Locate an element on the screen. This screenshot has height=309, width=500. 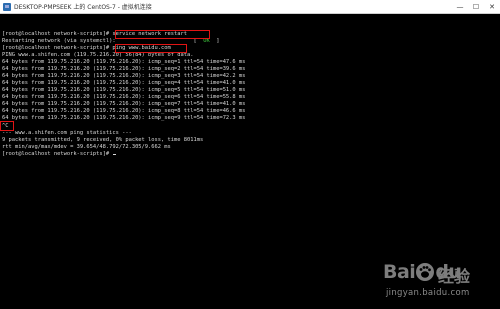
window-title: DESKTOP-PMPSEEK 上的 CentOS-7 - 虚拟机连接 is located at coordinates (83, 7).